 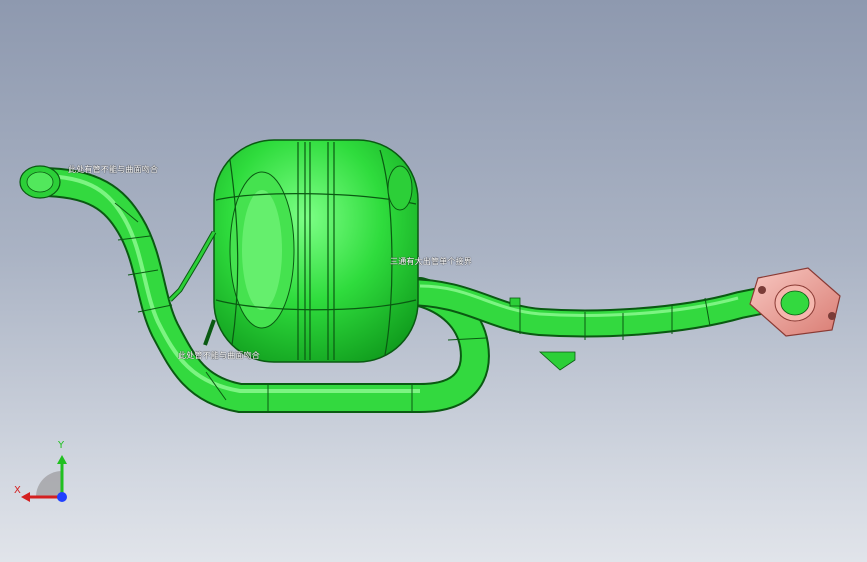 I want to click on annotation-inlet: 此处有管不能与曲面吻合, so click(x=113, y=169).